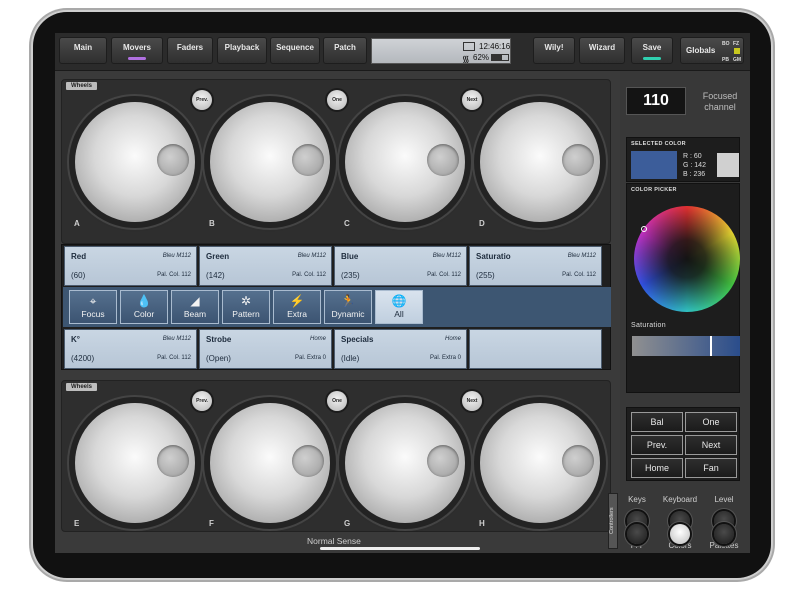 The image size is (800, 600). Describe the element at coordinates (405, 162) in the screenshot. I see `wheel-c` at that location.